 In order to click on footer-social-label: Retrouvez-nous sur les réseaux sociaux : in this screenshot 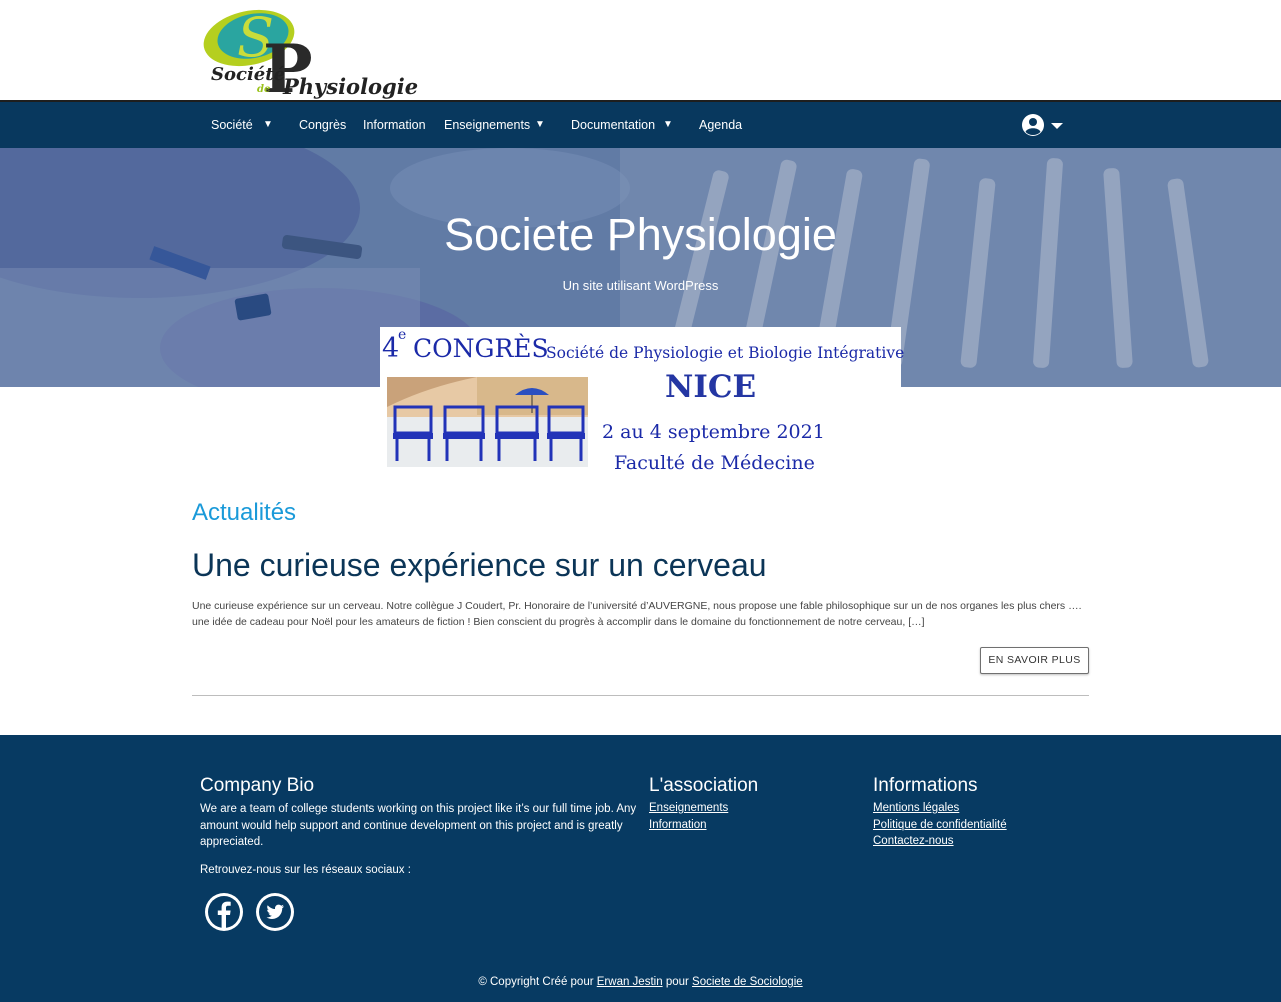, I will do `click(305, 870)`.